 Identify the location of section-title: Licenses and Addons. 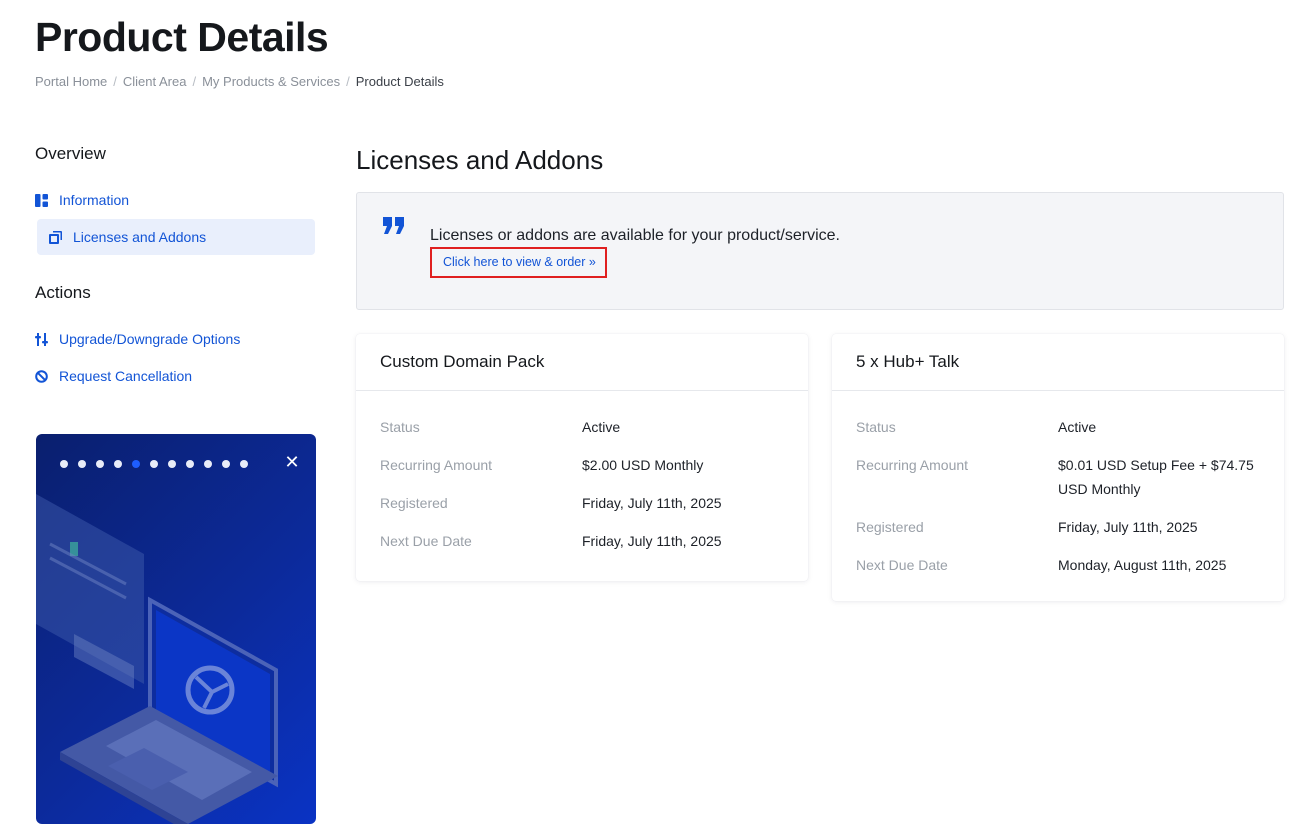
(480, 160).